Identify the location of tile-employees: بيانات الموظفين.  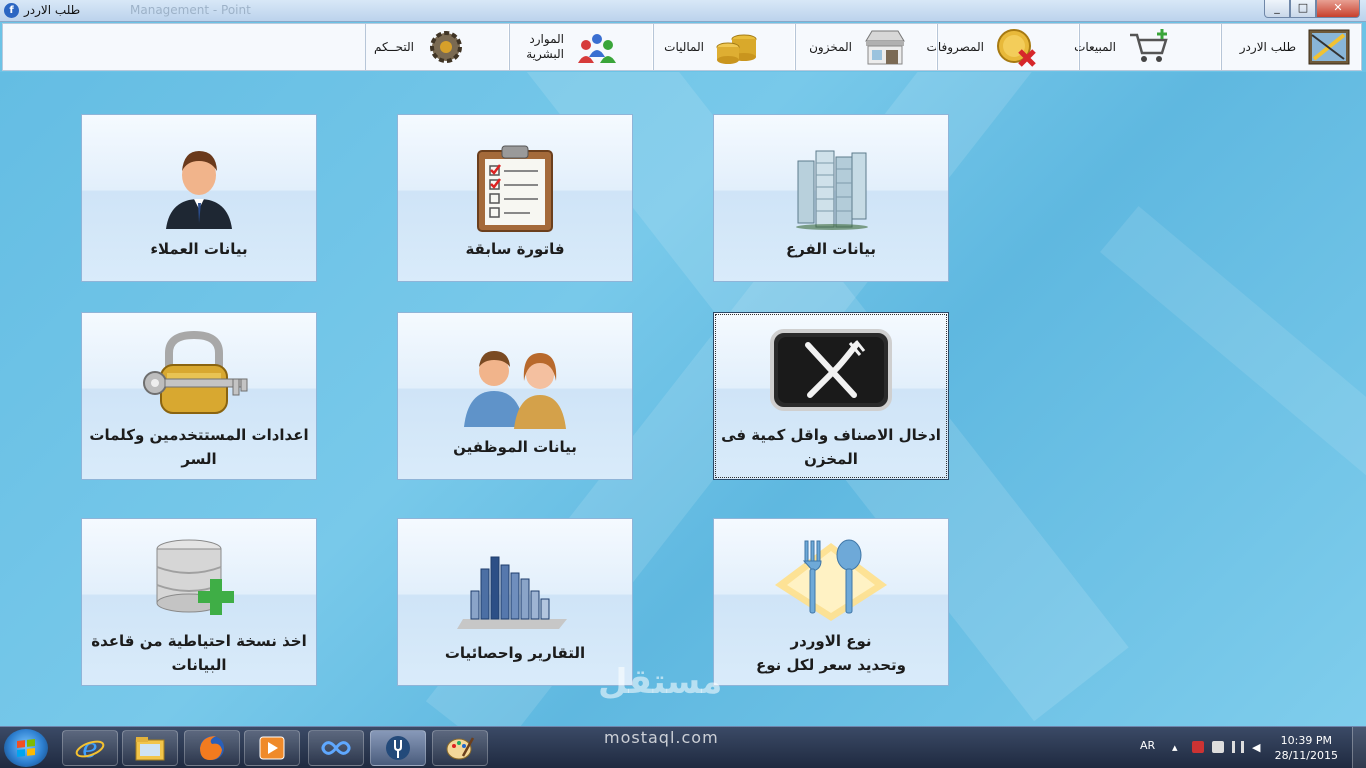
(515, 396).